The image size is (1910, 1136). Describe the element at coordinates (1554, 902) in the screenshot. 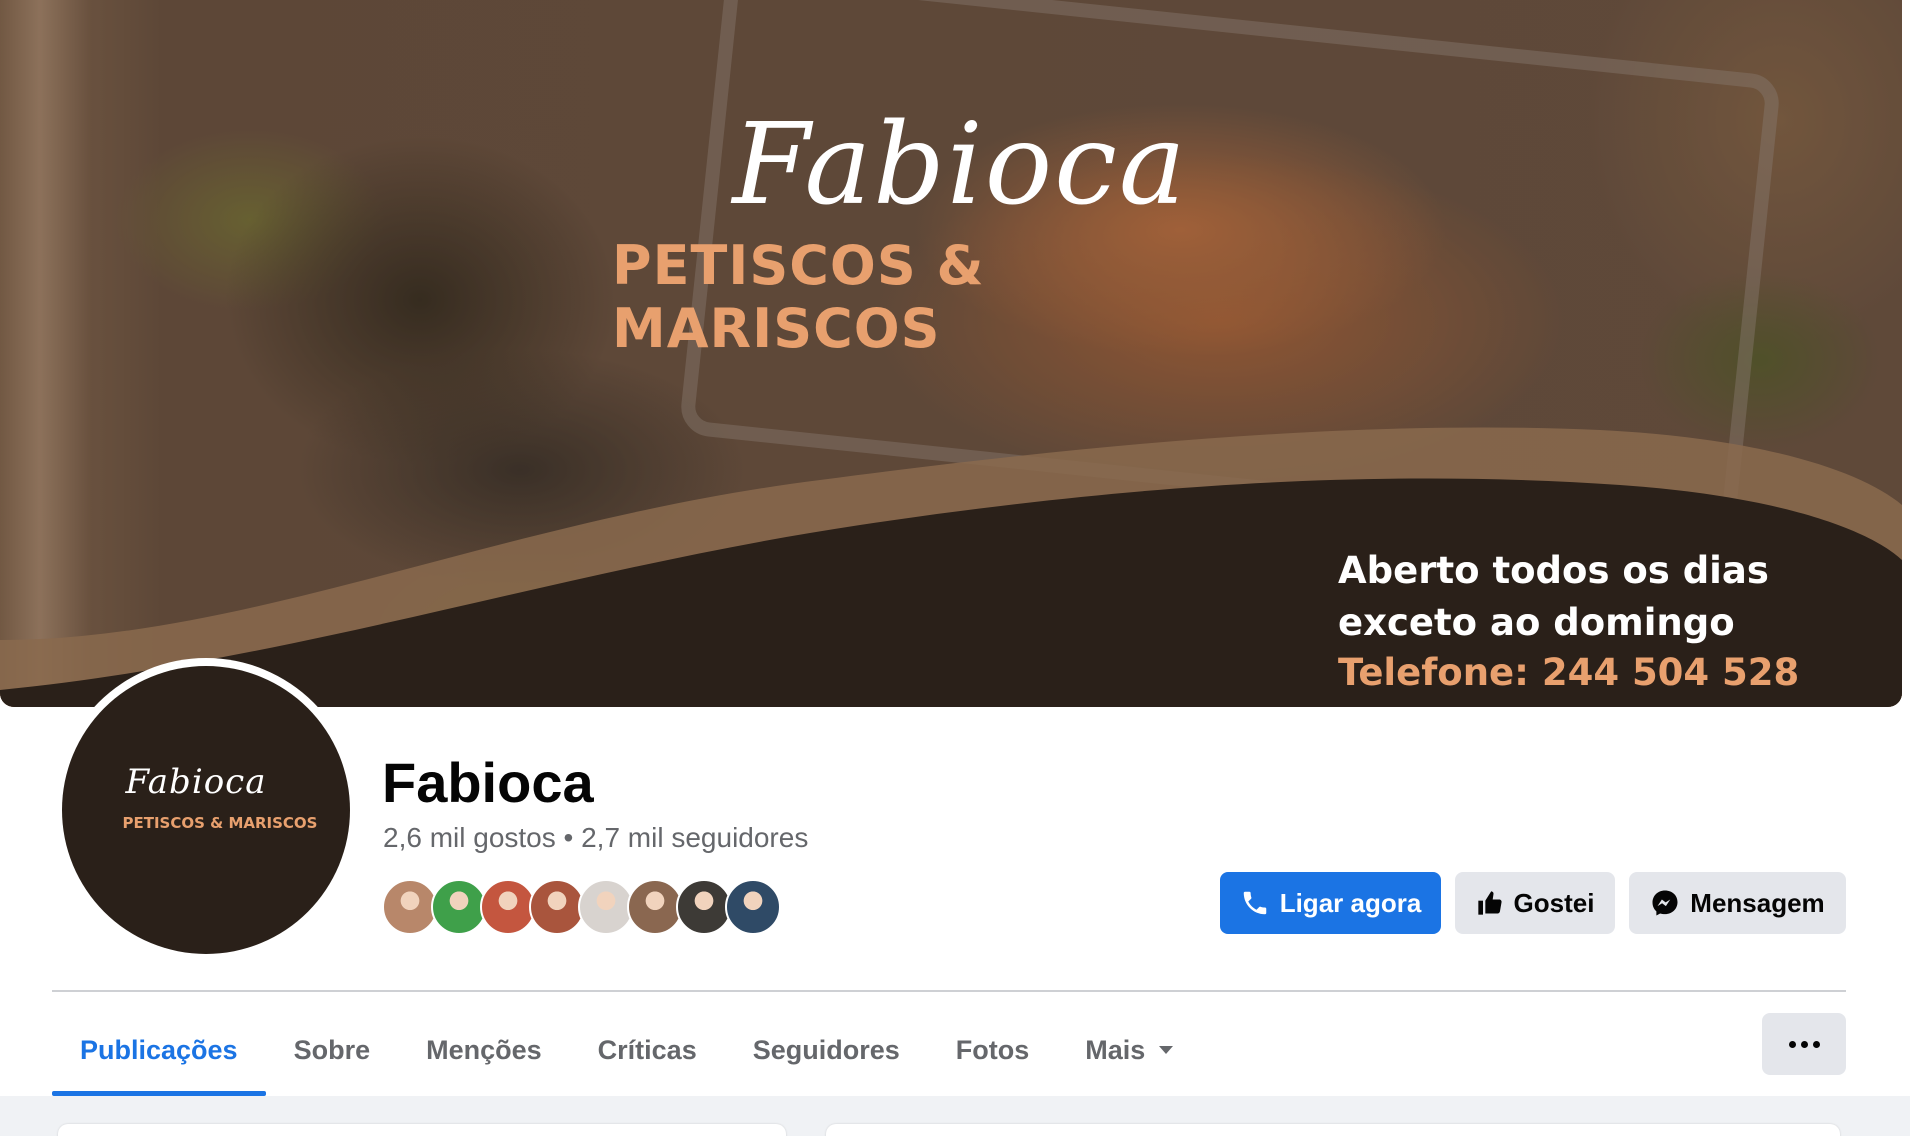

I see `like-label: Gostei` at that location.